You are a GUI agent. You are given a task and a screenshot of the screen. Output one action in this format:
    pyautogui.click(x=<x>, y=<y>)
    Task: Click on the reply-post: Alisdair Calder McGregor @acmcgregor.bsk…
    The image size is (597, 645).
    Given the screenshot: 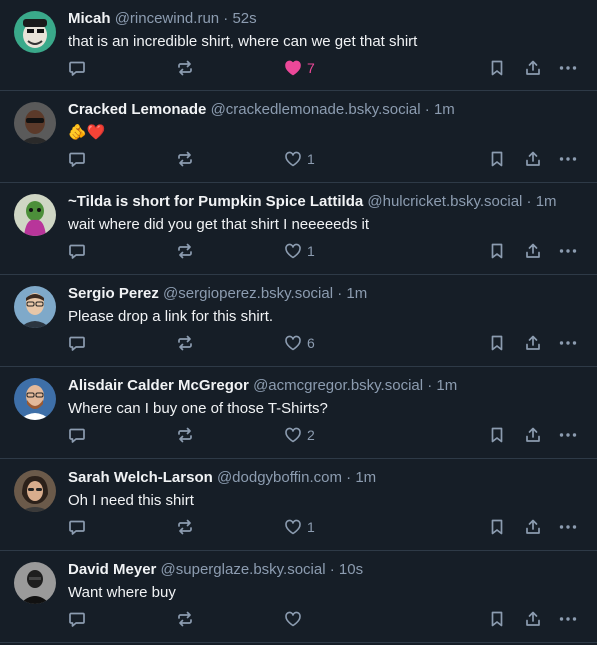 What is the action you would take?
    pyautogui.click(x=298, y=413)
    